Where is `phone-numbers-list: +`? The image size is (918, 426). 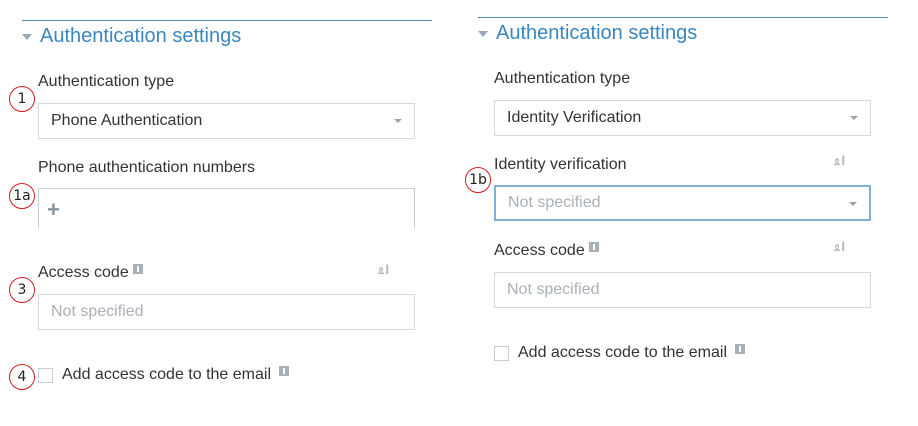
phone-numbers-list: + is located at coordinates (226, 208).